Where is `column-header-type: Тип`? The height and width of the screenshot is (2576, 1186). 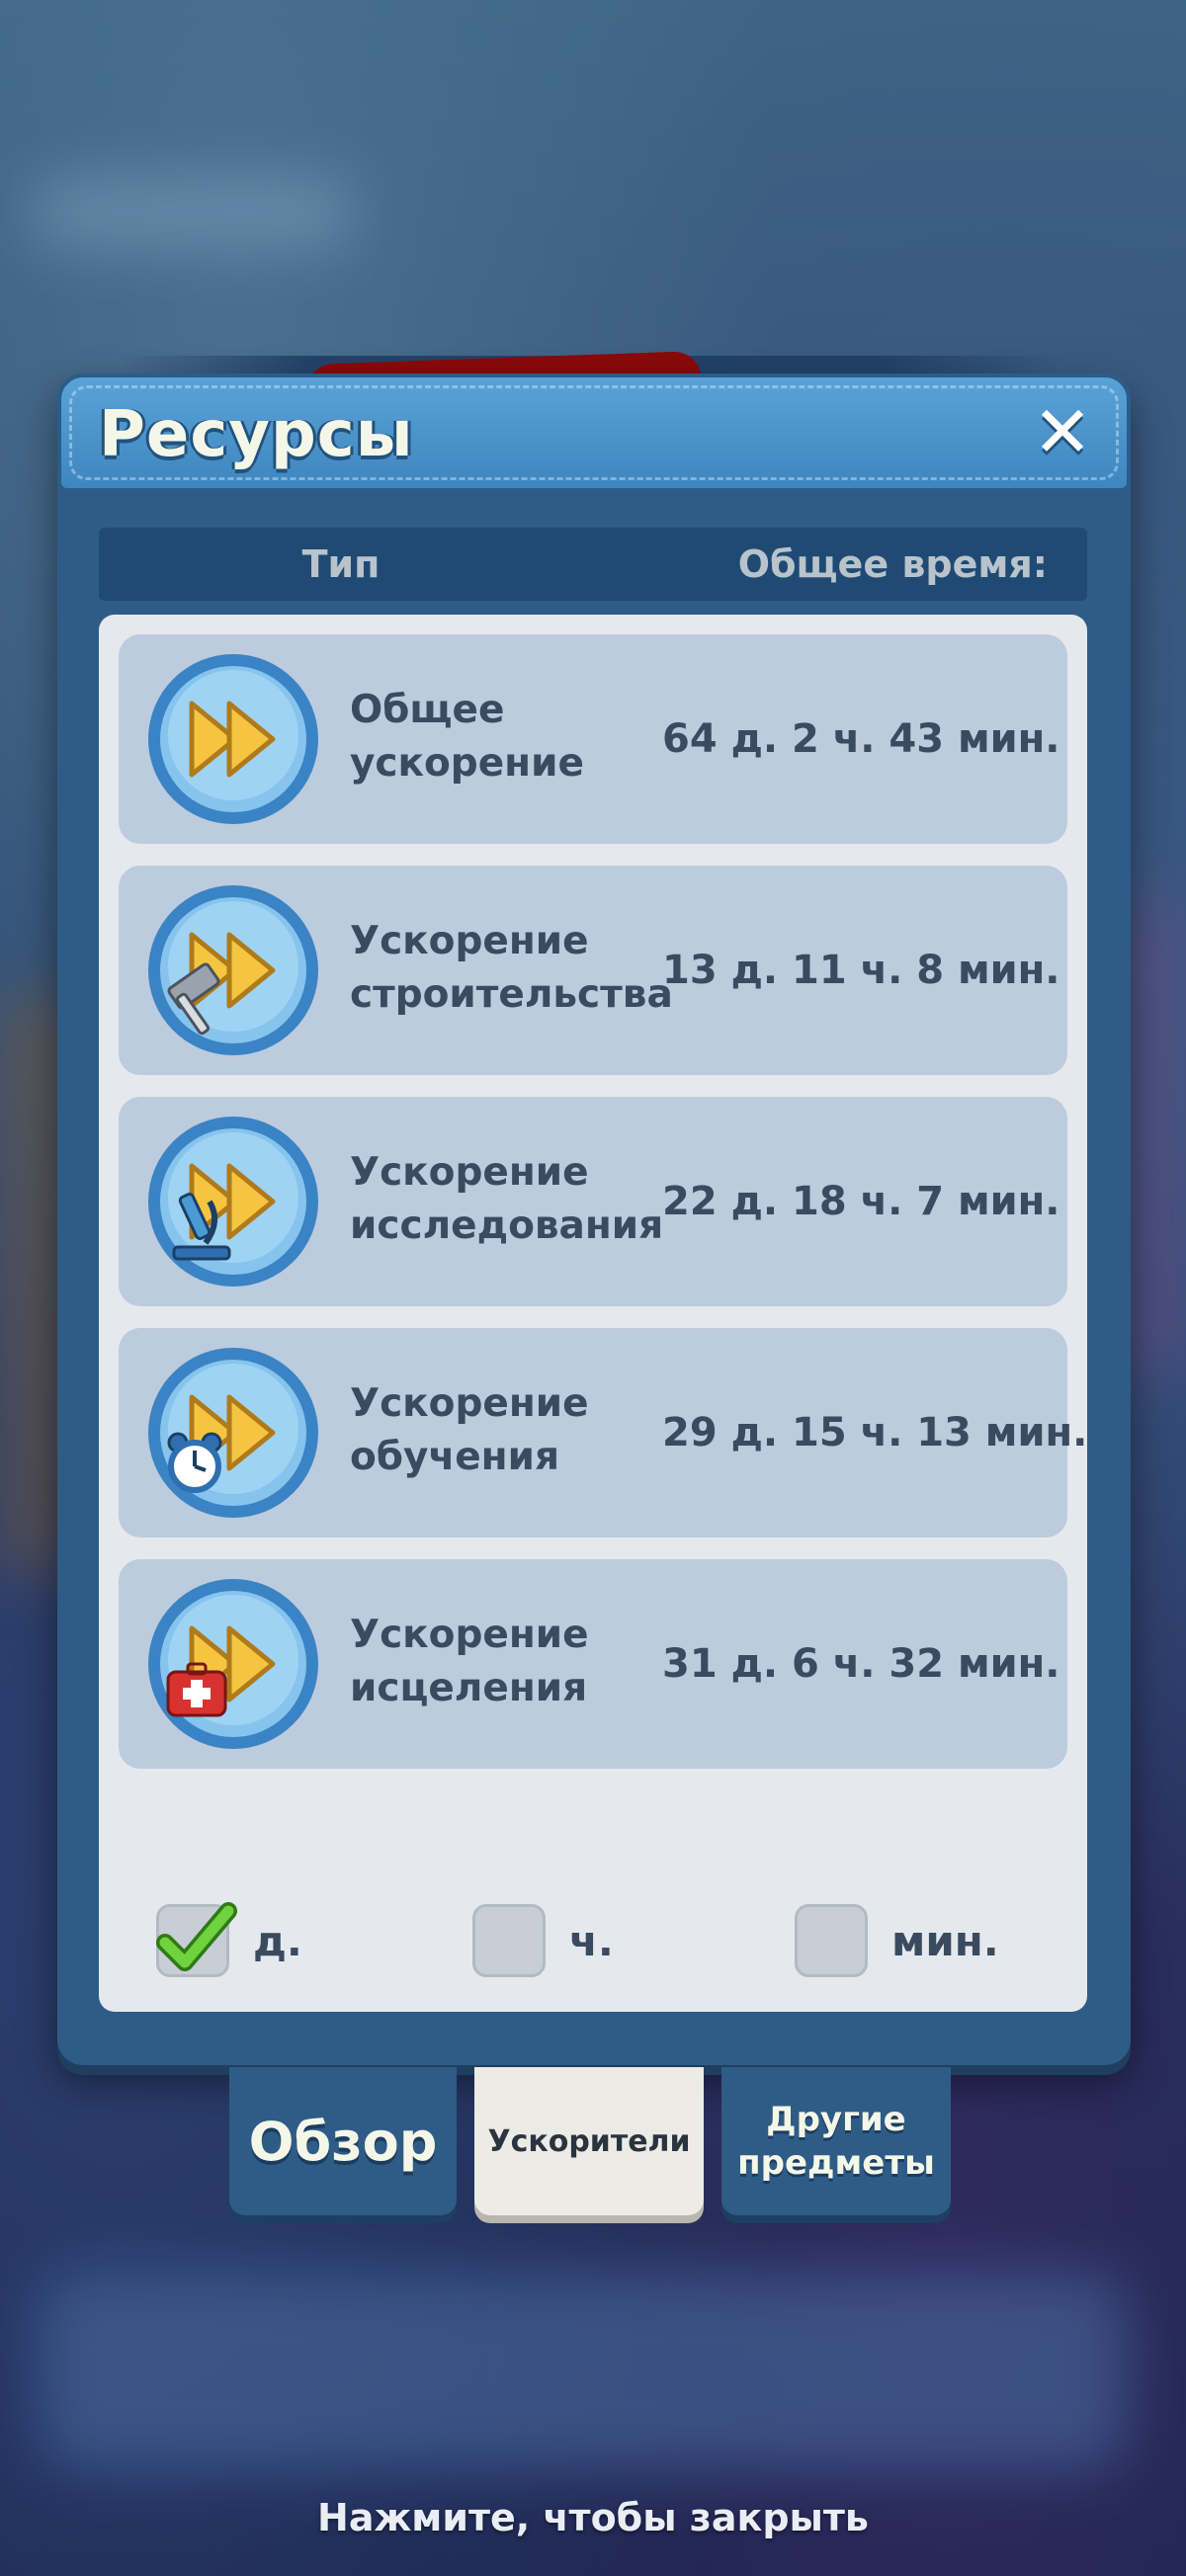
column-header-type: Тип is located at coordinates (341, 564).